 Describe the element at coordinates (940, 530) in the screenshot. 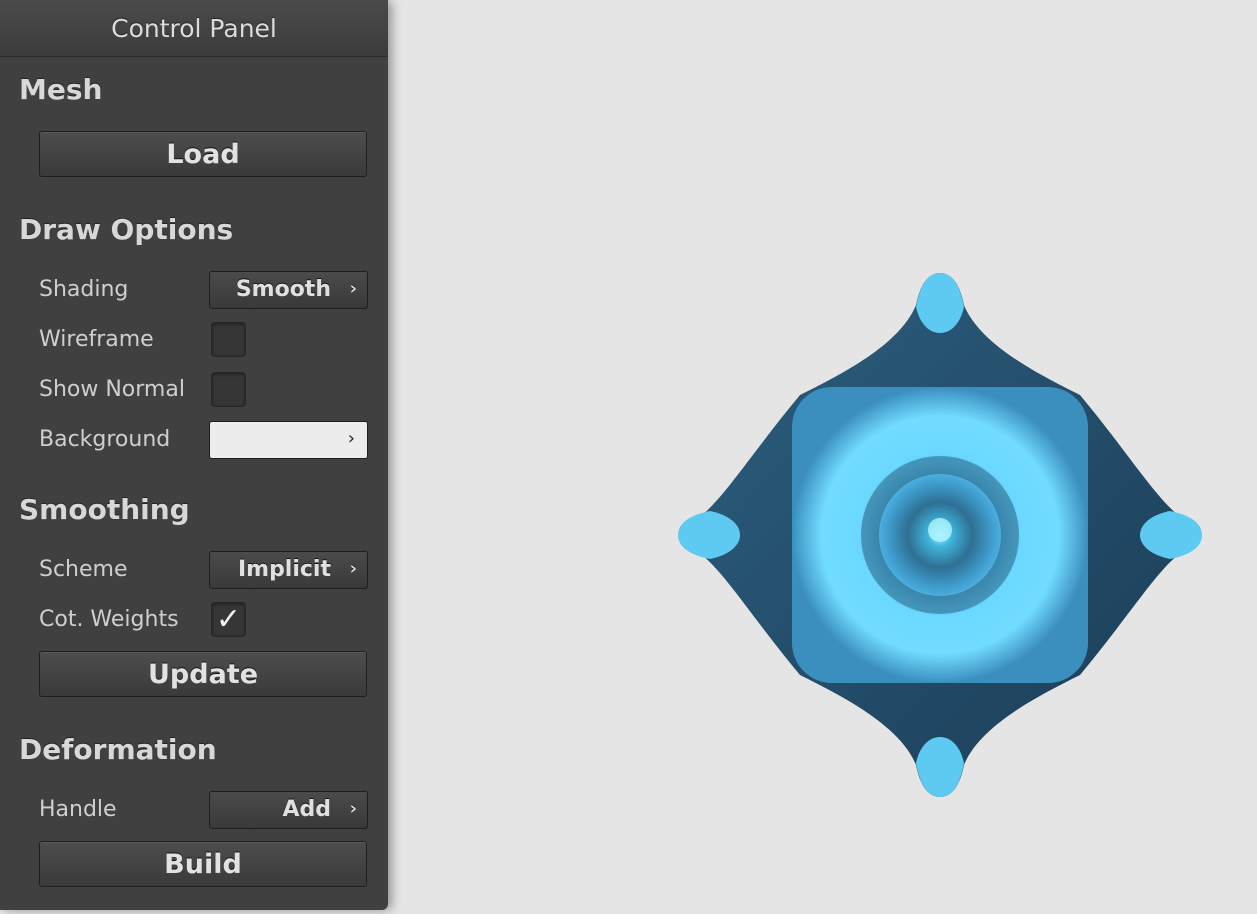

I see `mesh-center-highlight` at that location.